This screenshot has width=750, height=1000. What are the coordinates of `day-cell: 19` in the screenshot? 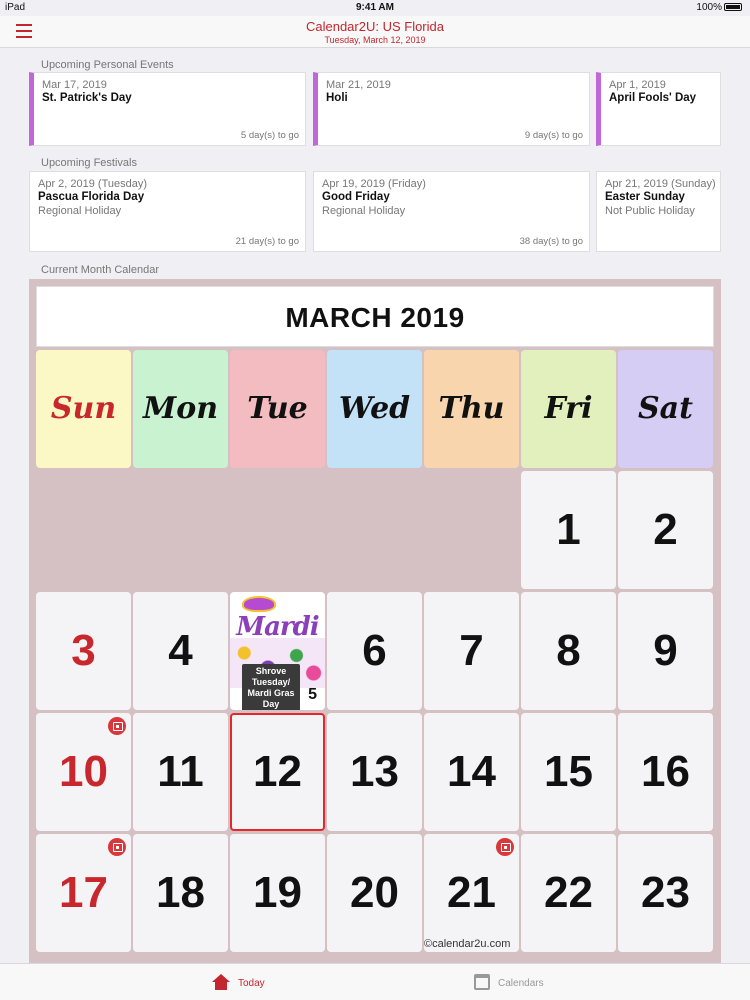 It's located at (277, 893).